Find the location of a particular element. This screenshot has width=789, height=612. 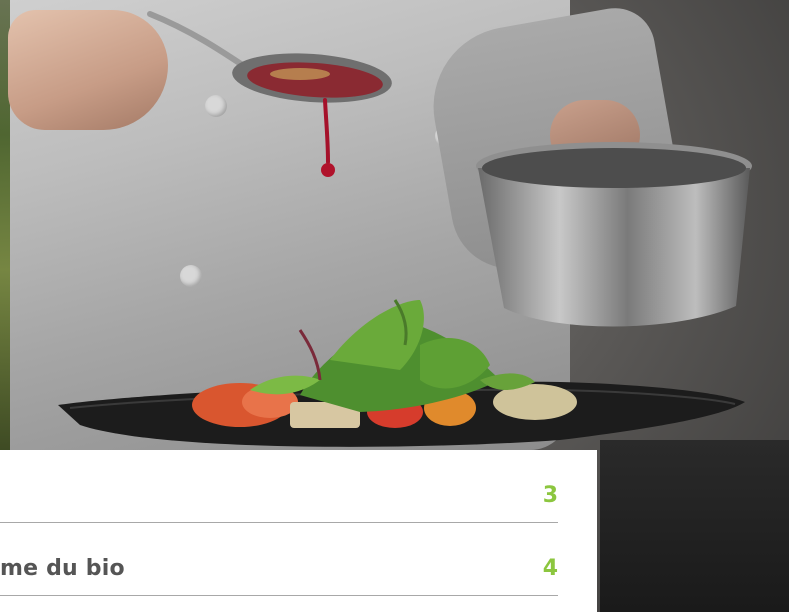

toc-entry: 3 is located at coordinates (279, 486).